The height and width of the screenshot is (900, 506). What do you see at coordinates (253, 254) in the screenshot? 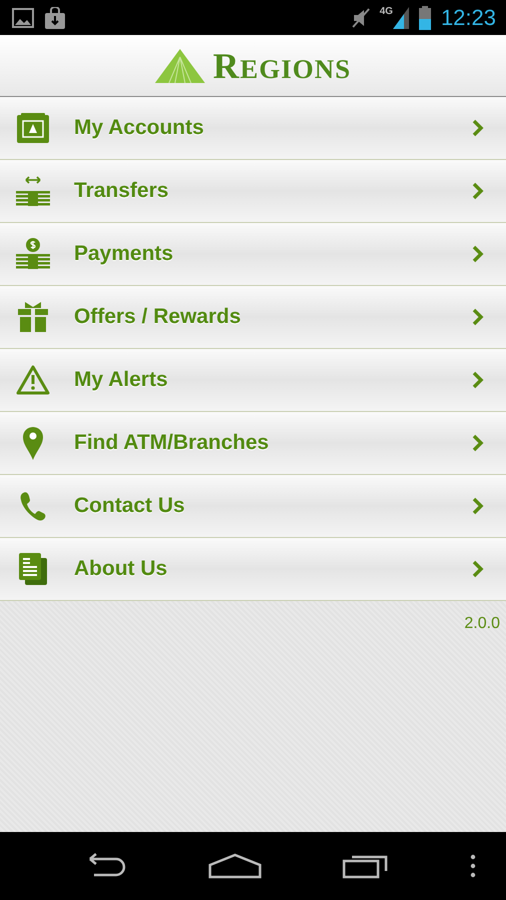
I see `menu-item: Payments` at bounding box center [253, 254].